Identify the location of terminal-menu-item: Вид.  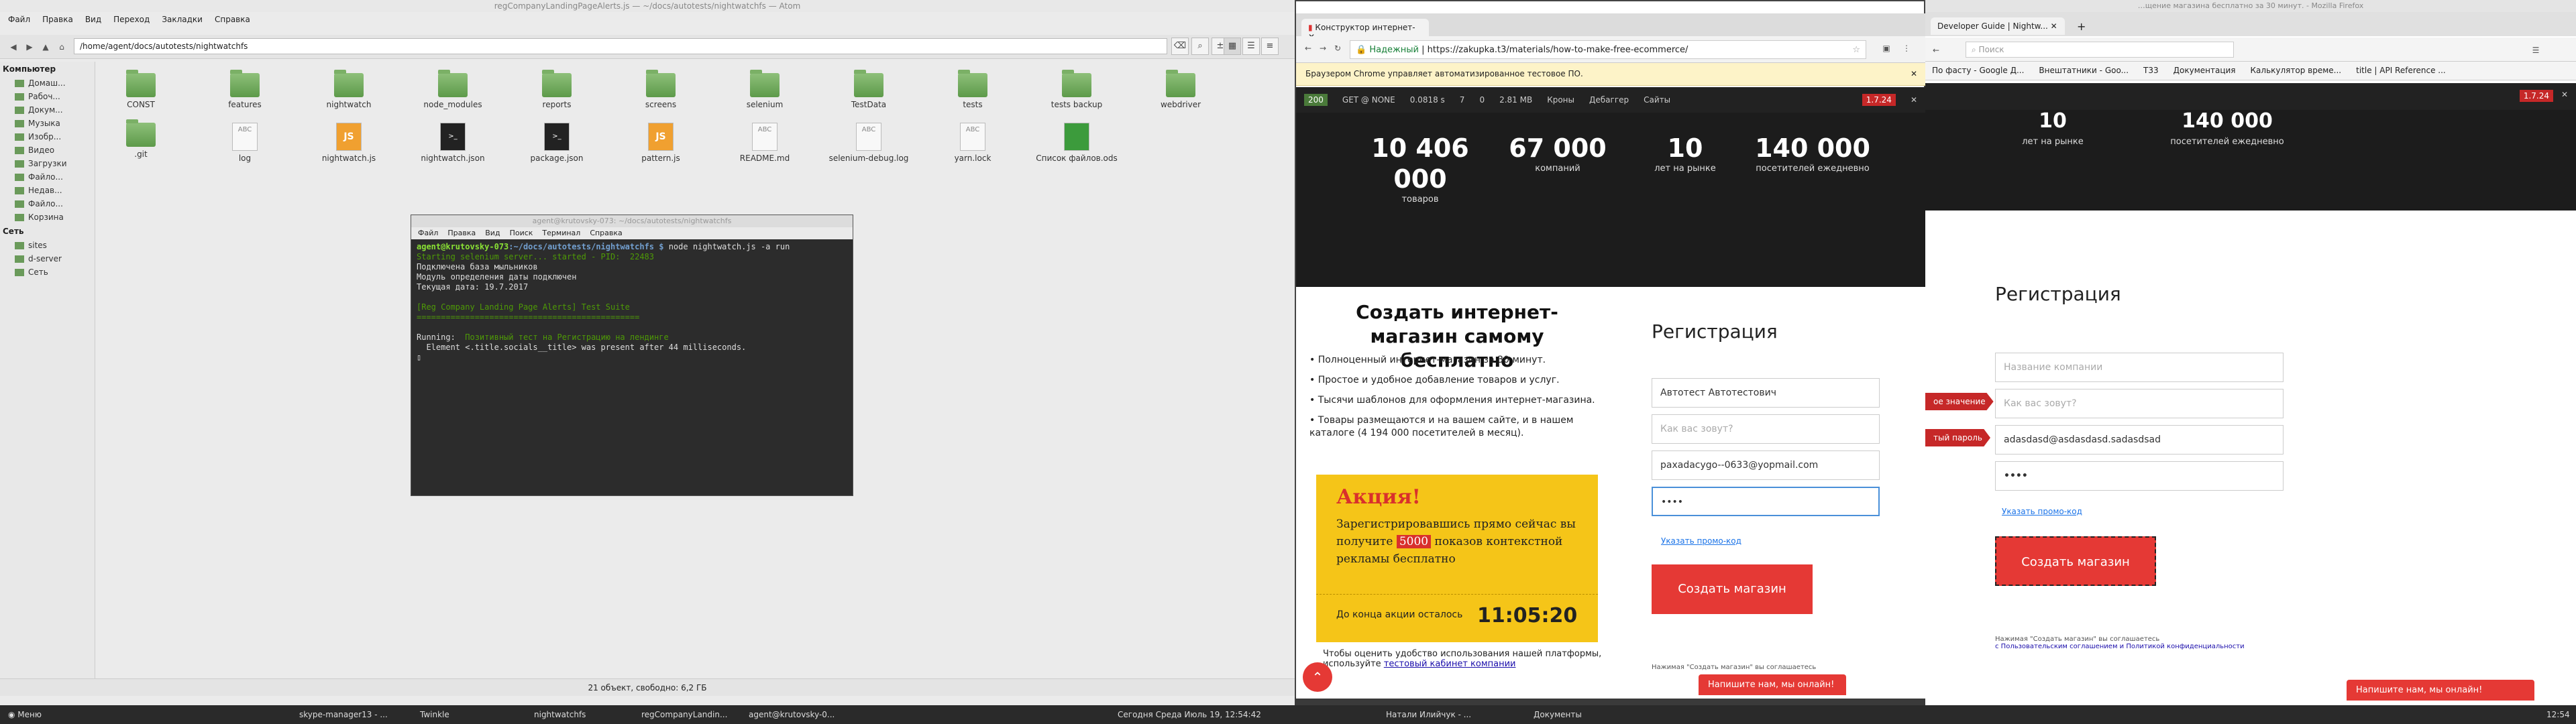
(492, 233).